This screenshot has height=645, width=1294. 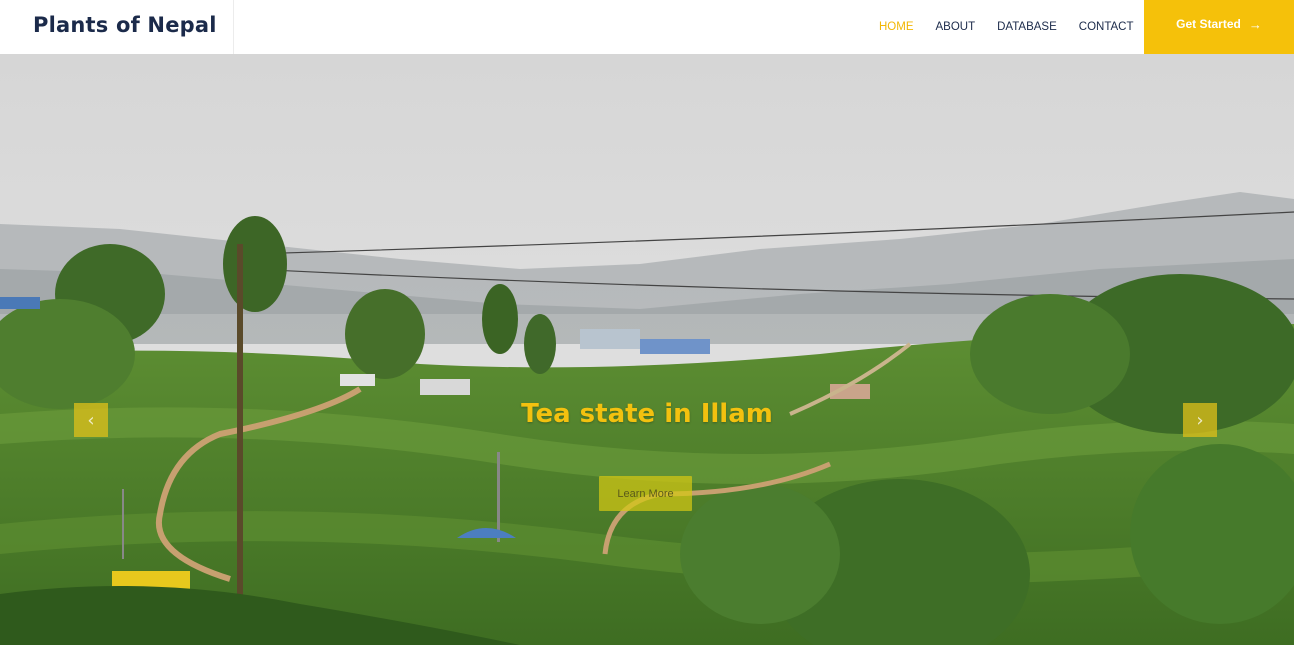 I want to click on brand-logo-text: Plants of Nepal, so click(x=125, y=25).